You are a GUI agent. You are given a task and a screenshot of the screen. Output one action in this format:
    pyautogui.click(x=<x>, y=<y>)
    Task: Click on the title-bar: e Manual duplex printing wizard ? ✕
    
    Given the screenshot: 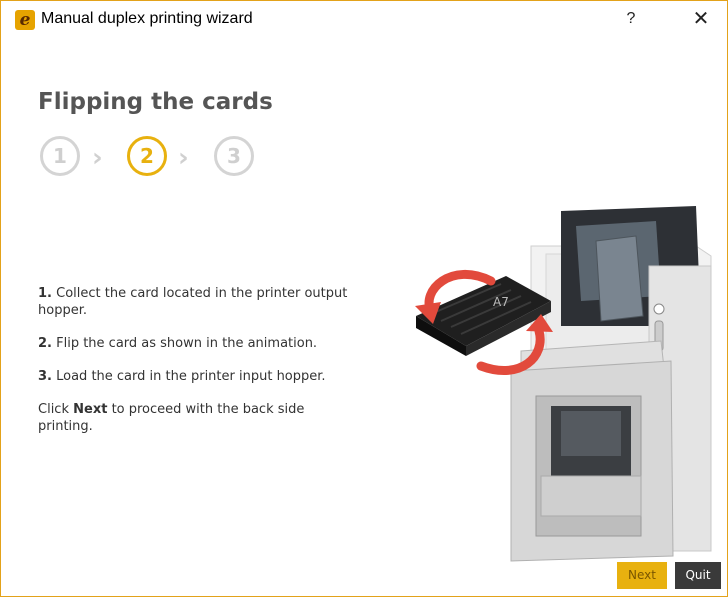 What is the action you would take?
    pyautogui.click(x=364, y=19)
    